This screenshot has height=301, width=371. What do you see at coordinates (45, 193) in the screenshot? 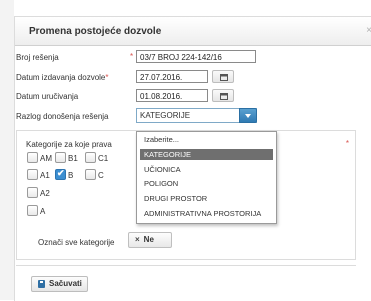
I see `checkbox-label: A2` at bounding box center [45, 193].